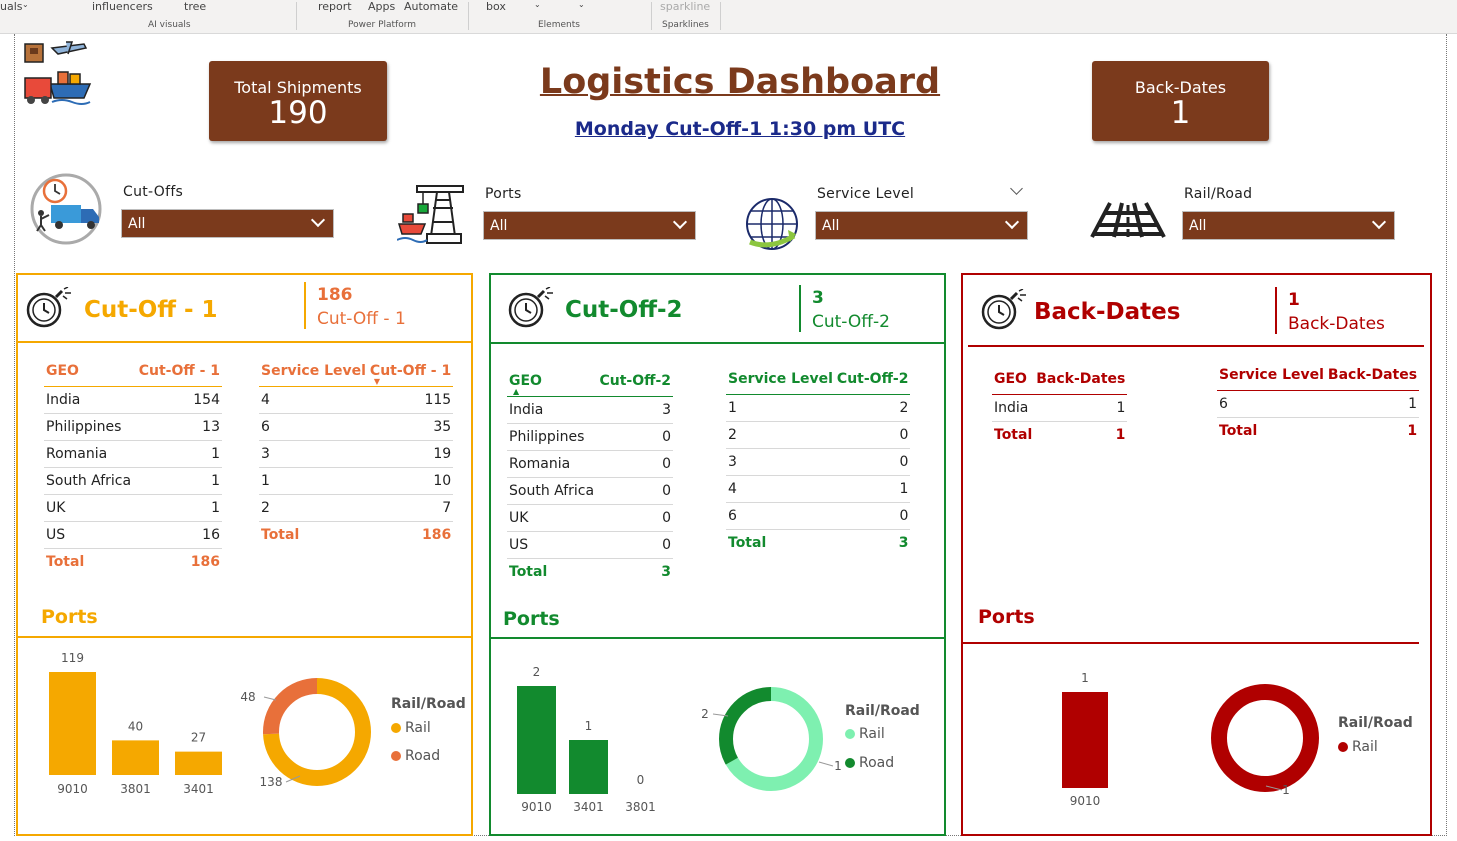 This screenshot has height=841, width=1457. Describe the element at coordinates (428, 704) in the screenshot. I see `cutoff1-legend-title: Rail/Road` at that location.